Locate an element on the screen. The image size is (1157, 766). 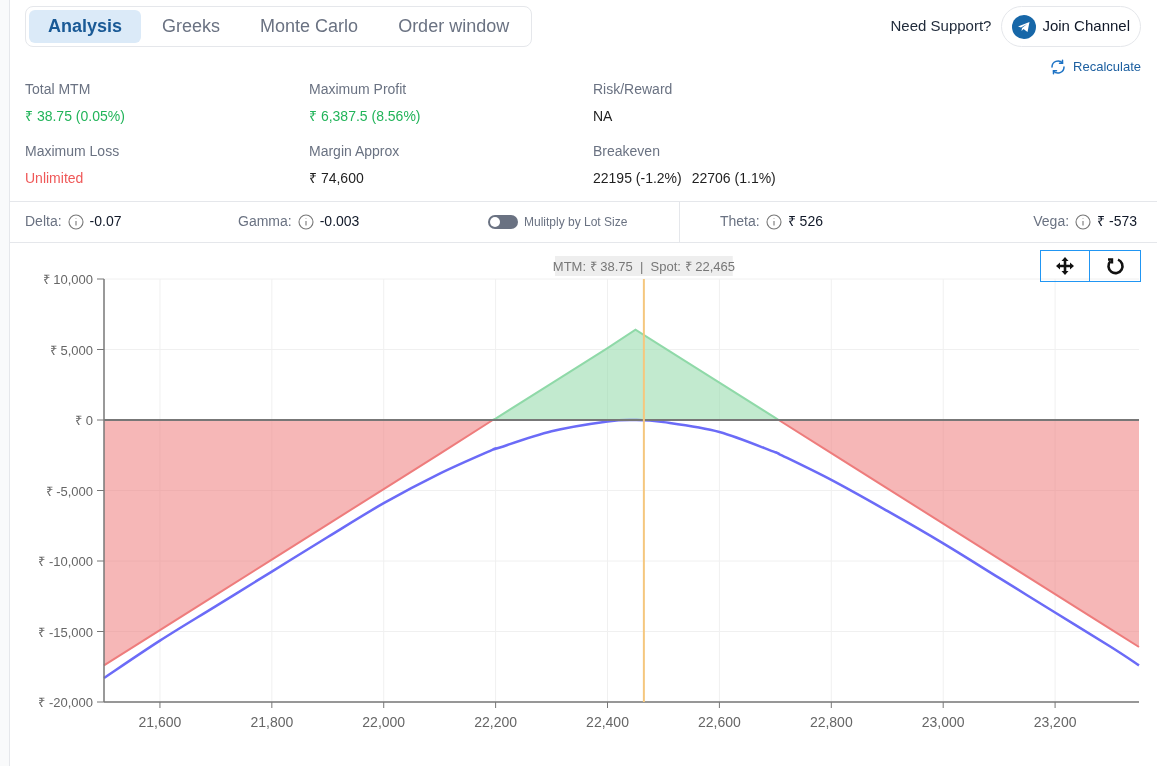
stat-value: ₹ 6,387.5 (8.56%) is located at coordinates (365, 116).